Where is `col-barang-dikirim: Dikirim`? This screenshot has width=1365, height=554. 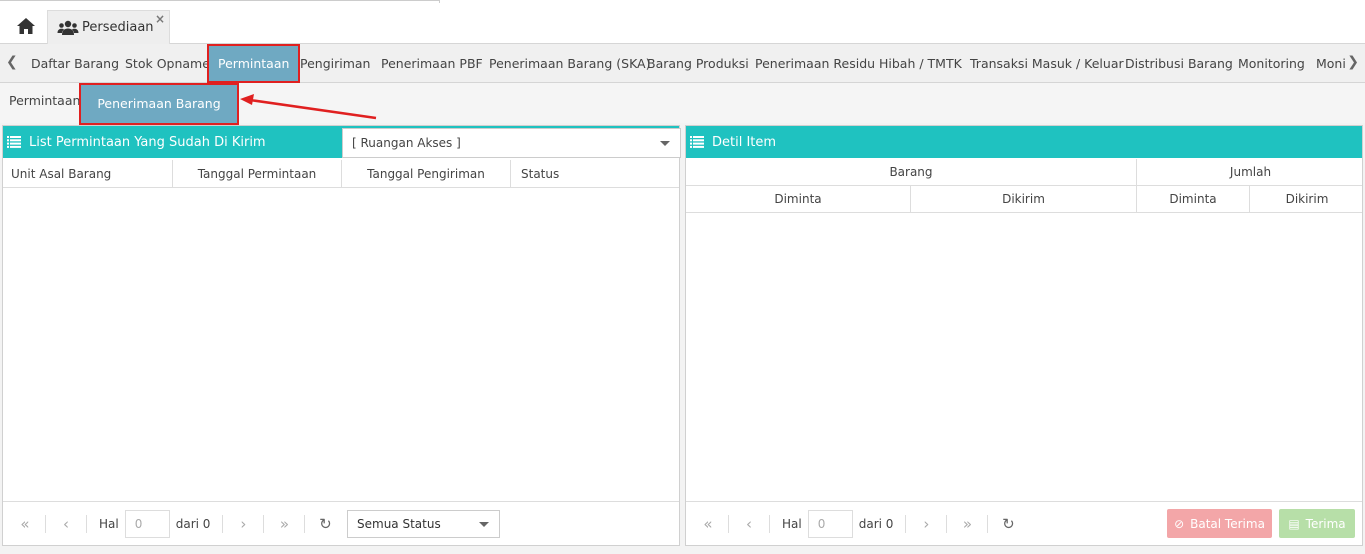
col-barang-dikirim: Dikirim is located at coordinates (1024, 199).